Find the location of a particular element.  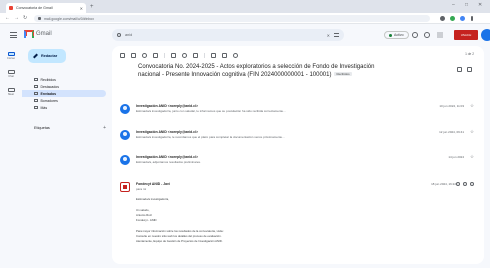

send-icon is located at coordinates (36, 93).